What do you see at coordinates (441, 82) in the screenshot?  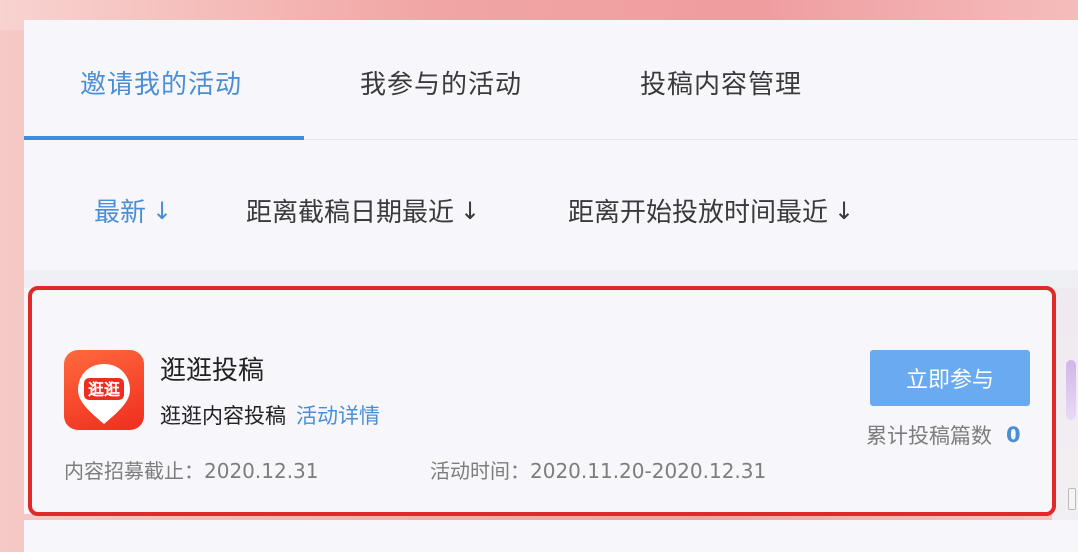 I see `tab-joined-activities: 我参与的活动` at bounding box center [441, 82].